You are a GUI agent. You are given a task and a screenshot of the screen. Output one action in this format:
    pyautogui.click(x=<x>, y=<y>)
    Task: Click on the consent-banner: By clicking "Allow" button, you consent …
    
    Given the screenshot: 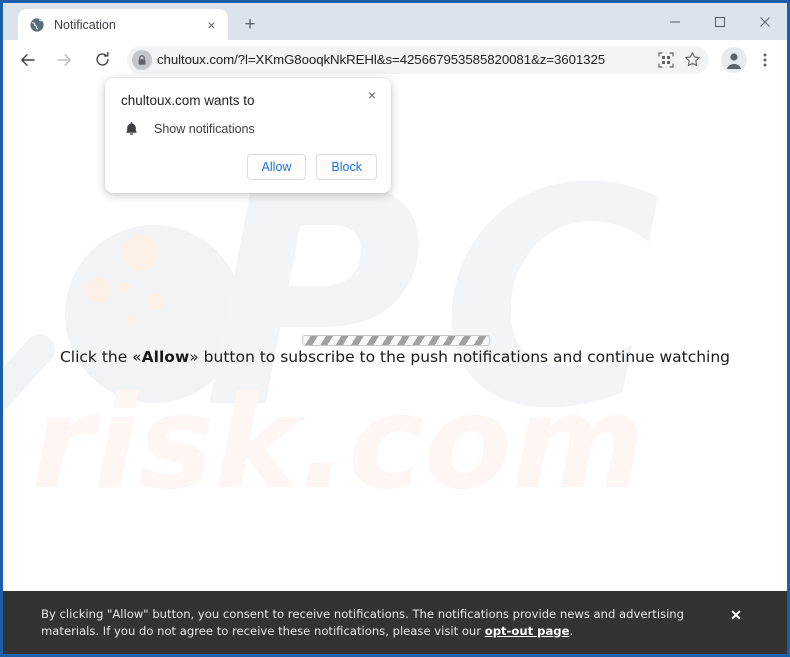 What is the action you would take?
    pyautogui.click(x=395, y=622)
    